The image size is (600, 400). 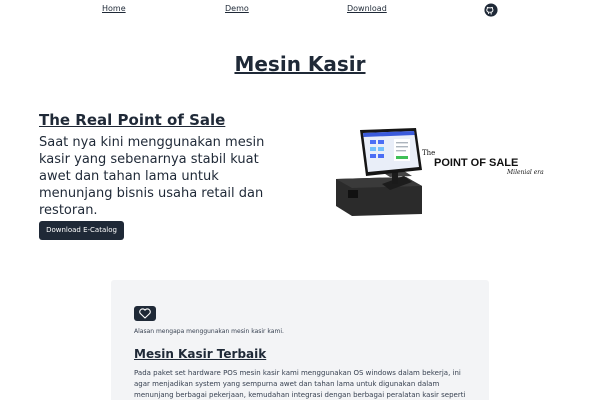 What do you see at coordinates (300, 10) in the screenshot?
I see `top-nav: Home Demo Download` at bounding box center [300, 10].